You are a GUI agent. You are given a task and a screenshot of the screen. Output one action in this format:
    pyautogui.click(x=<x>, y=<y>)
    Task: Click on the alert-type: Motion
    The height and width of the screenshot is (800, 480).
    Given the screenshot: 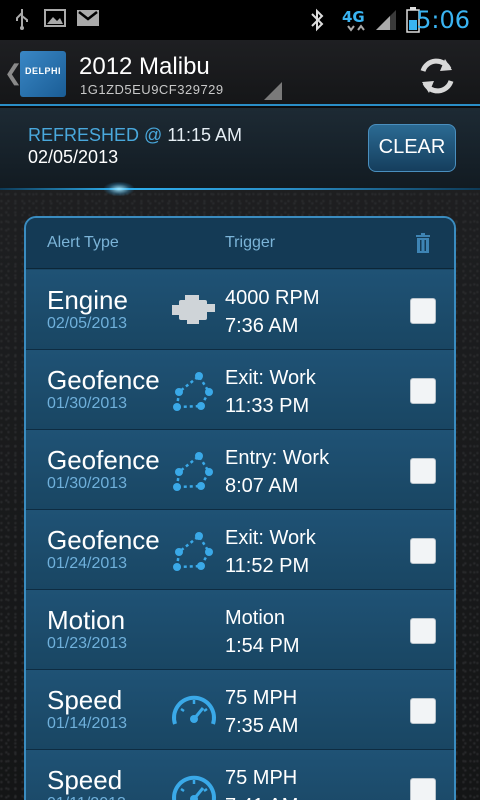 What is the action you would take?
    pyautogui.click(x=86, y=620)
    